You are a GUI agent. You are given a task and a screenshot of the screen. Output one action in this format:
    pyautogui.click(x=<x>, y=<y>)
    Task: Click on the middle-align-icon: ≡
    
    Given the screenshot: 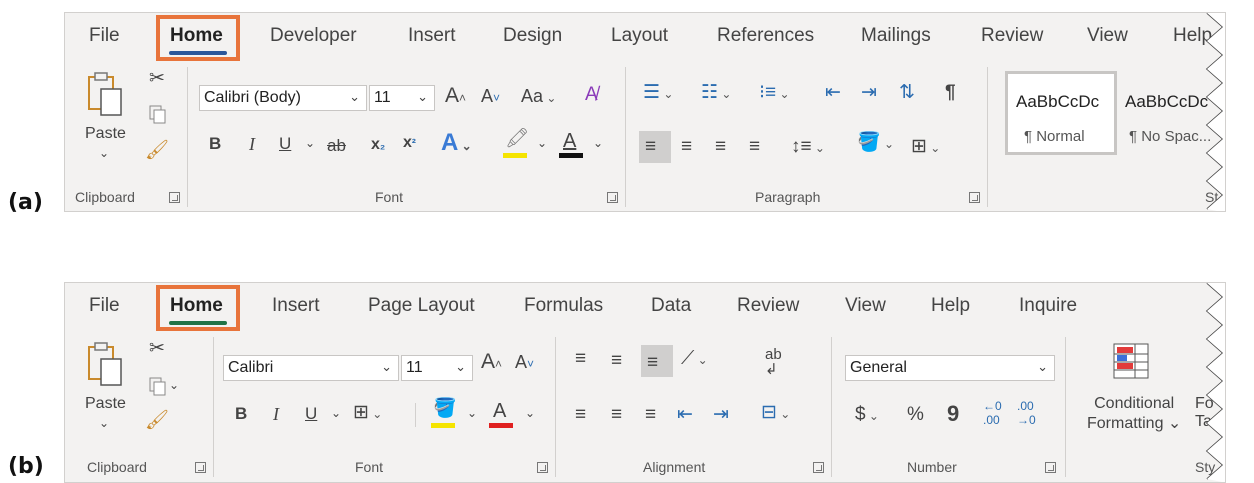 What is the action you would take?
    pyautogui.click(x=616, y=360)
    